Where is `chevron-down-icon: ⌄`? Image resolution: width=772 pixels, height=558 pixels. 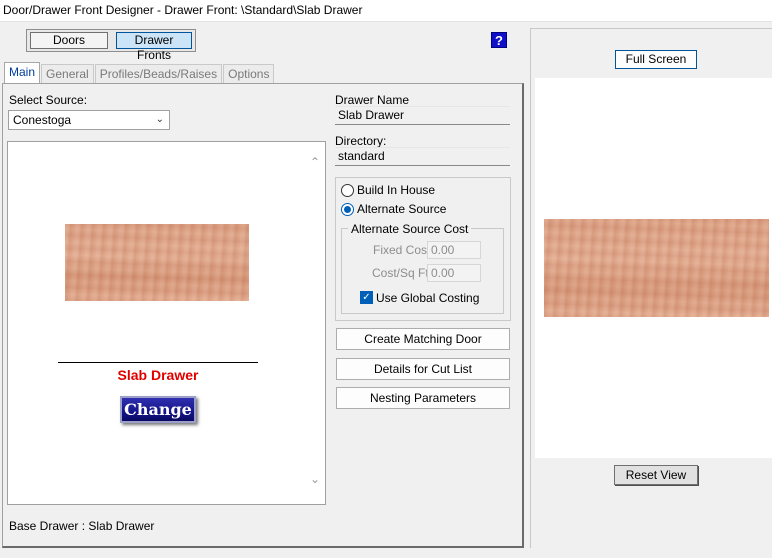 chevron-down-icon: ⌄ is located at coordinates (159, 119).